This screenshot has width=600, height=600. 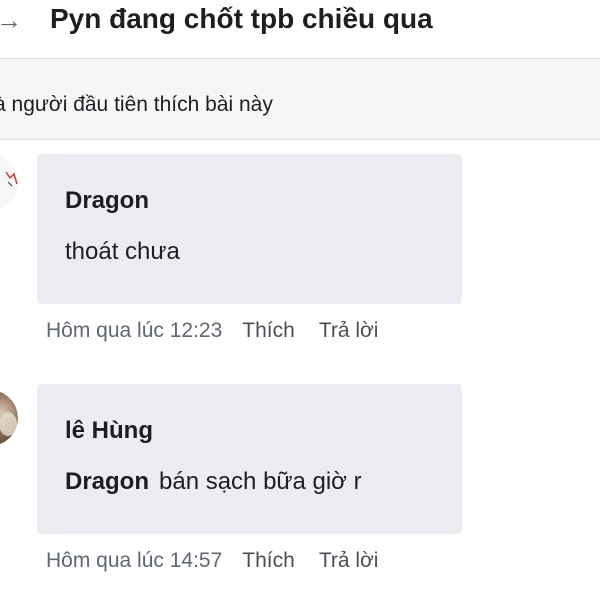 I want to click on mention-tag: Dragon, so click(x=107, y=481).